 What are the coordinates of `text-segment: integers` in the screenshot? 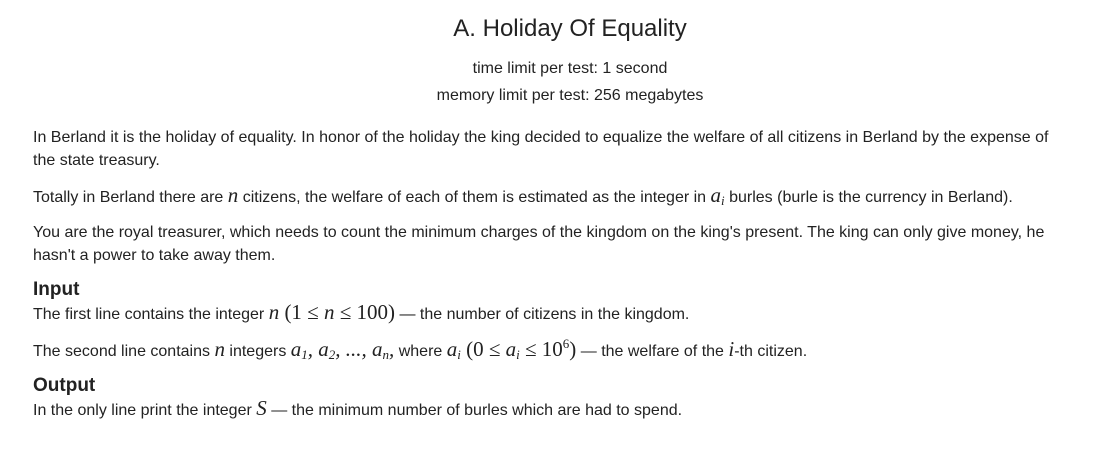 It's located at (257, 351).